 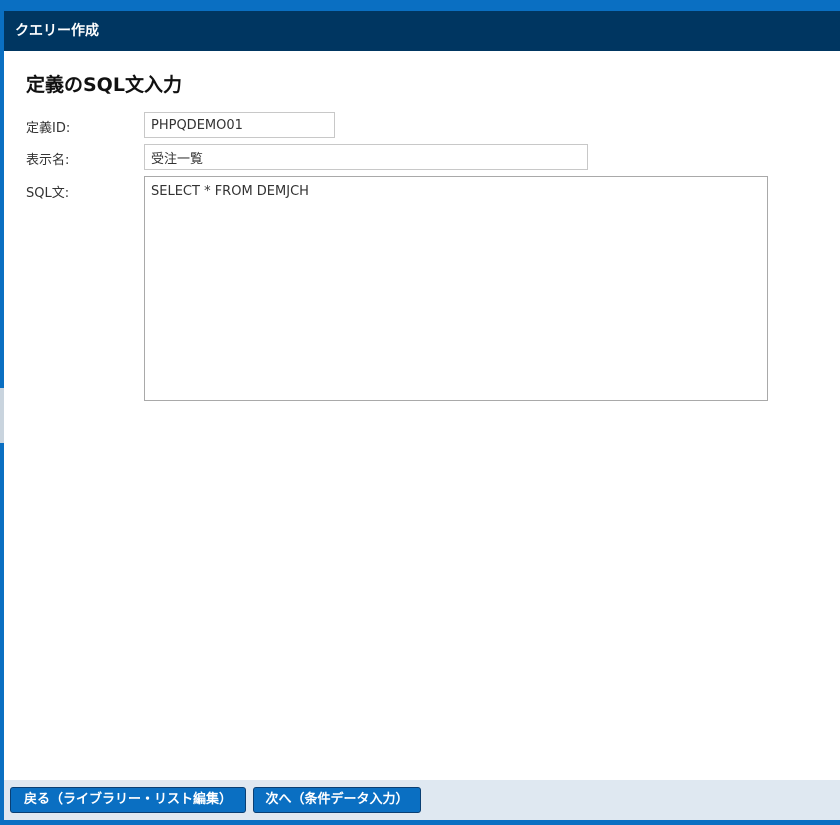 I want to click on definition-id-label: 定義ID:, so click(x=48, y=128).